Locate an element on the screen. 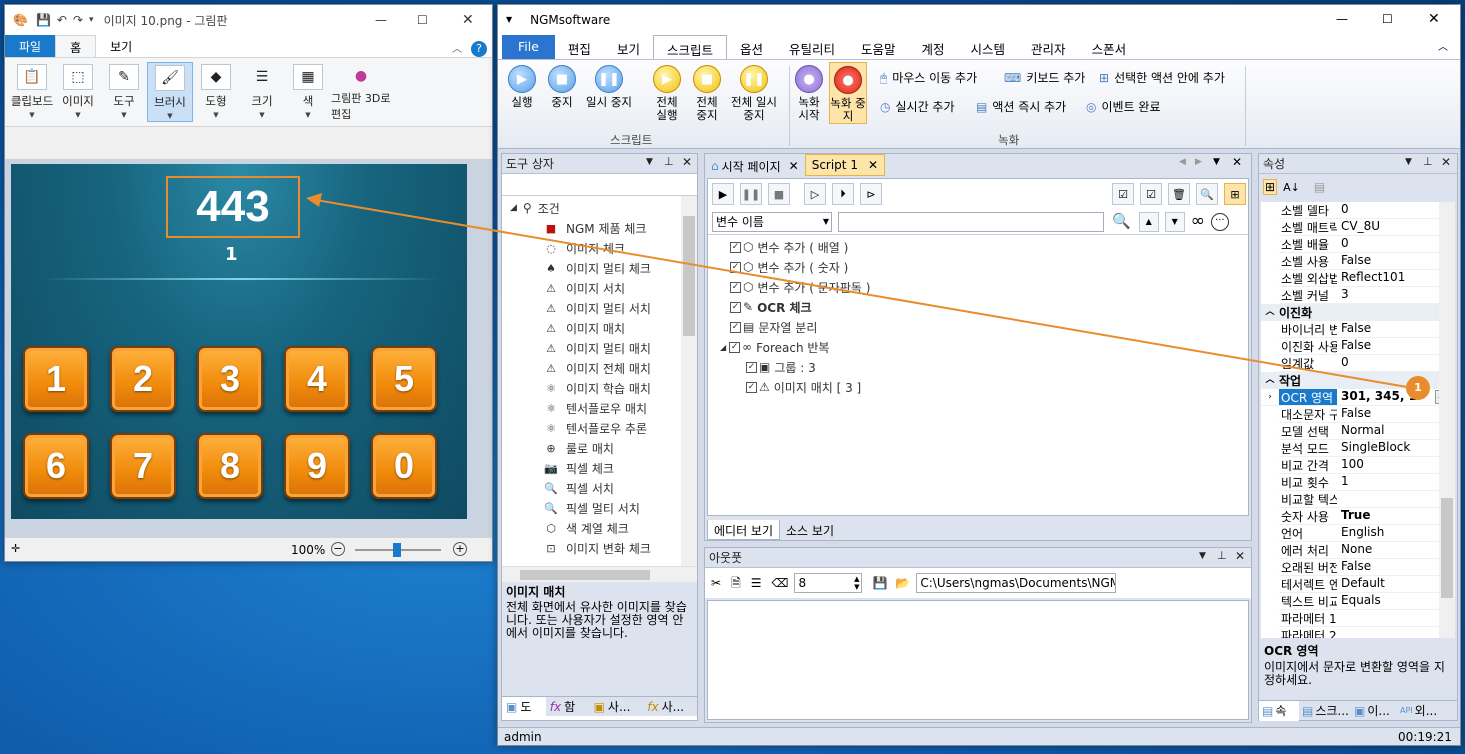 This screenshot has height=754, width=1465. tab-file: 파일 is located at coordinates (30, 46).